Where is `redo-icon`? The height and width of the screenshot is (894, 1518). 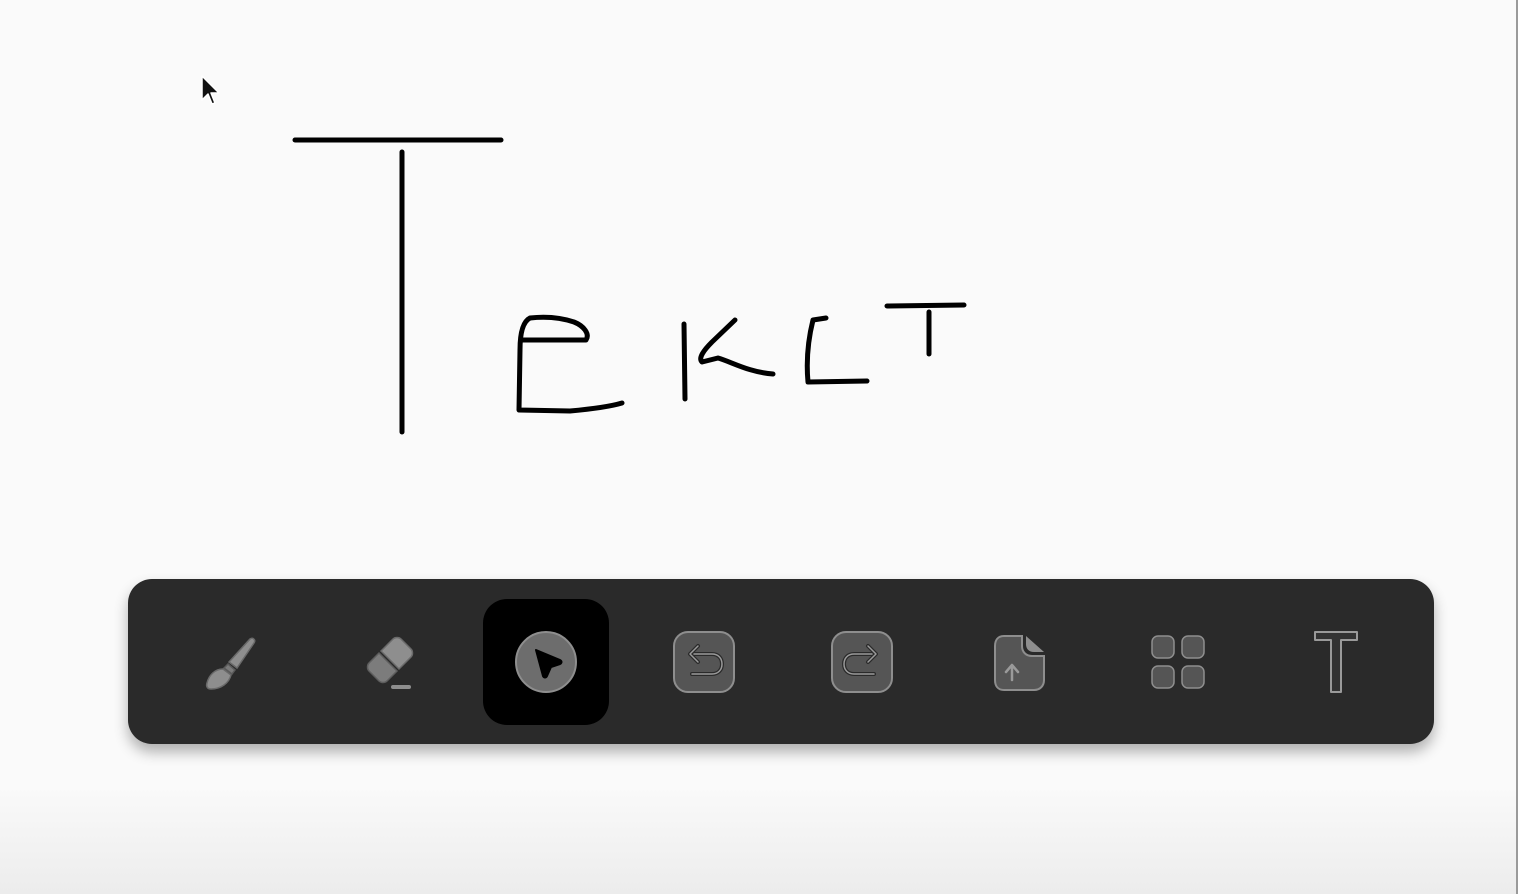 redo-icon is located at coordinates (862, 662).